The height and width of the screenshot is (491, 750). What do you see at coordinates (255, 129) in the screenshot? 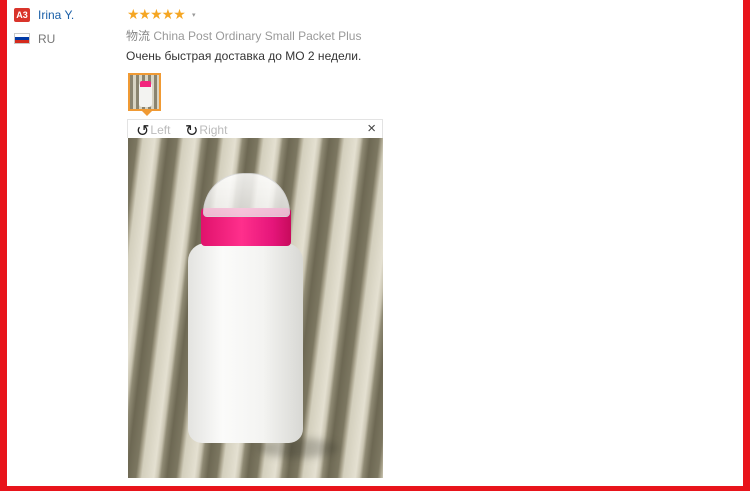
I see `image-viewer-toolbar: ↺Left ↻Right ×` at bounding box center [255, 129].